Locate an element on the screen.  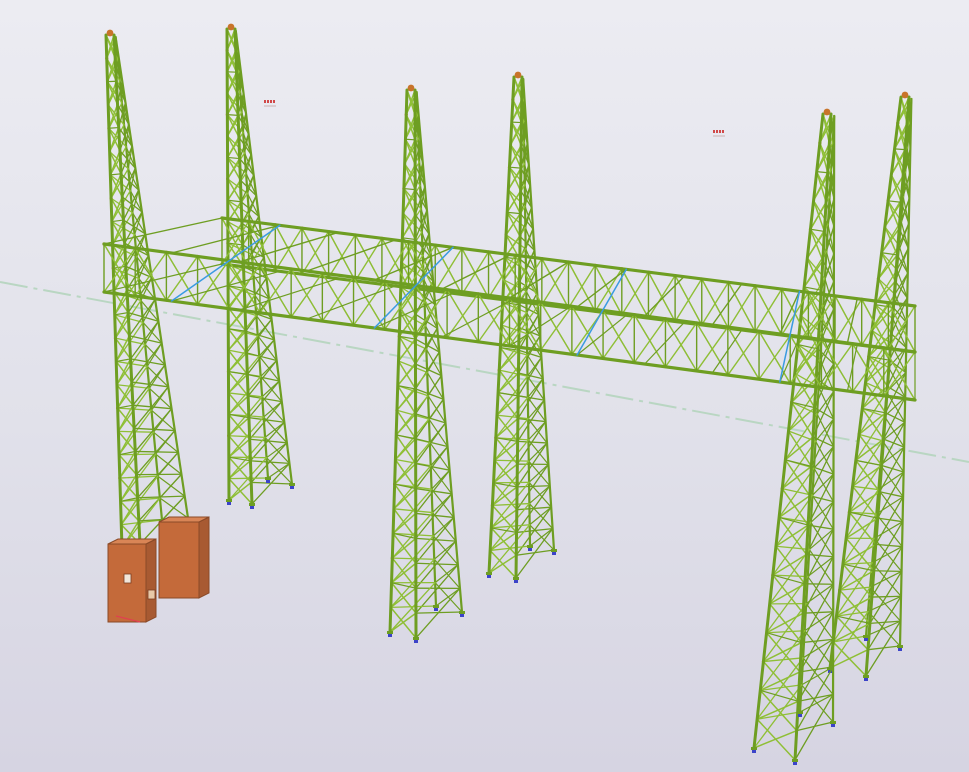
foundation-block-front is located at coordinates (132, 580).